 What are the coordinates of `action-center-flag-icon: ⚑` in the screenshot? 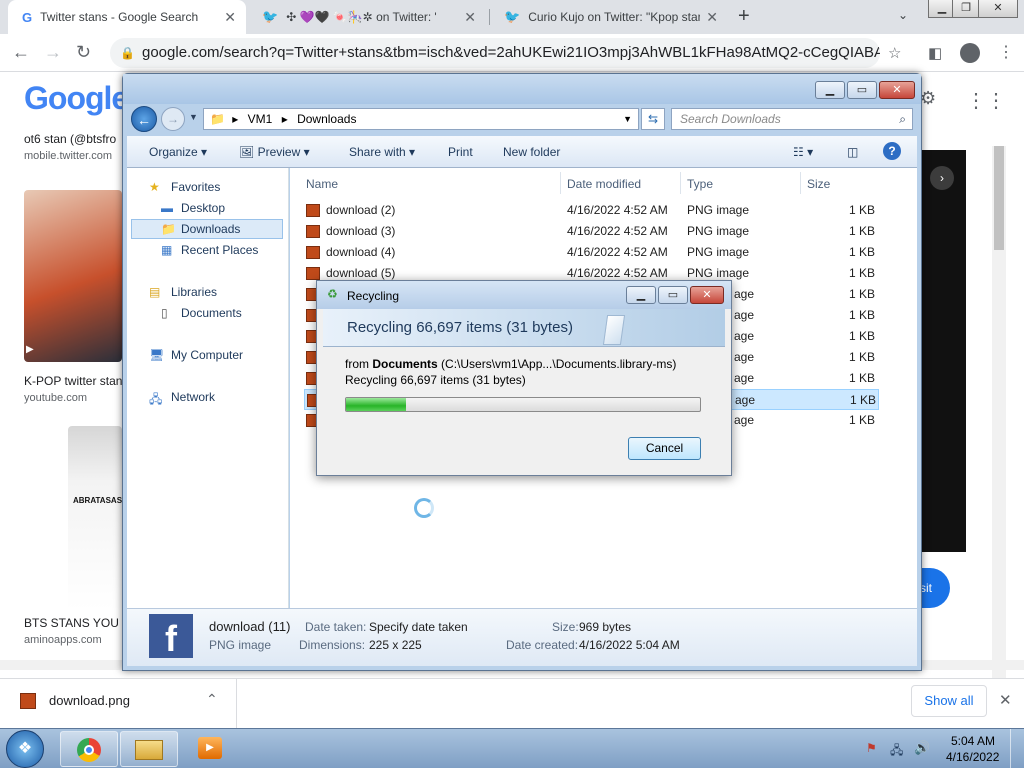 It's located at (871, 748).